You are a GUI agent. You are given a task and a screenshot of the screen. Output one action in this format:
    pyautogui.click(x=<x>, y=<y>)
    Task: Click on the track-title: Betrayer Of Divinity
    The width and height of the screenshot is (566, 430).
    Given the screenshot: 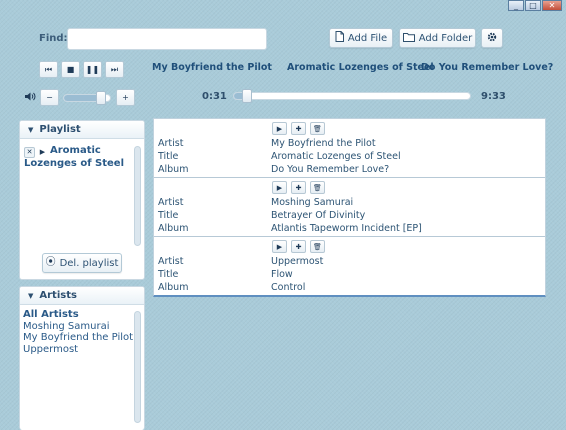 What is the action you would take?
    pyautogui.click(x=318, y=215)
    